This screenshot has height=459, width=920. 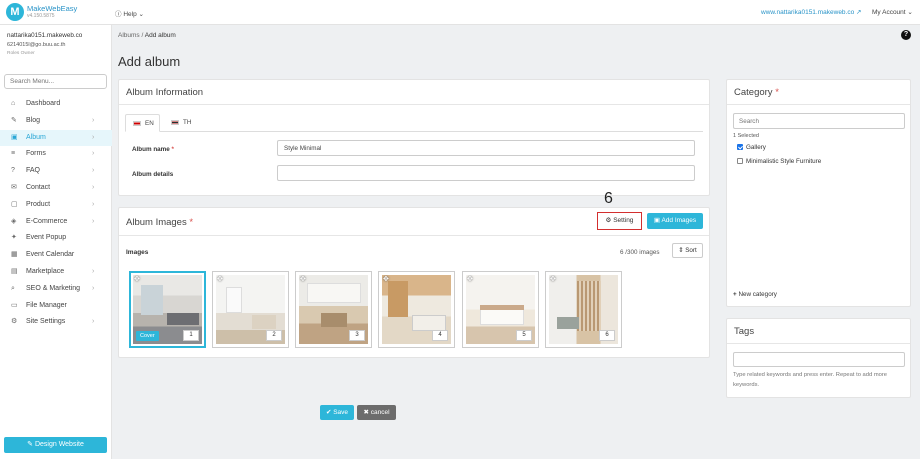 What do you see at coordinates (414, 92) in the screenshot?
I see `panel-header: Album Information` at bounding box center [414, 92].